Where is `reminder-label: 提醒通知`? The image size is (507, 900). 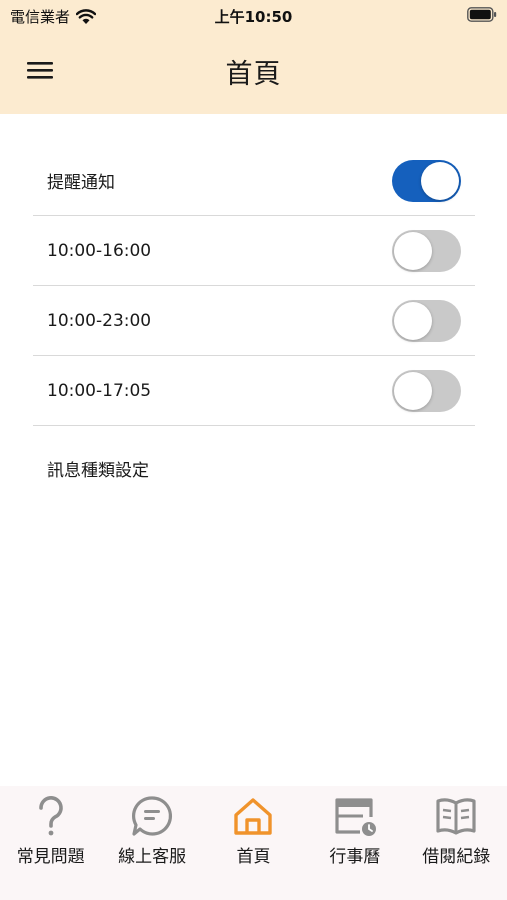
reminder-label: 提醒通知 is located at coordinates (81, 183).